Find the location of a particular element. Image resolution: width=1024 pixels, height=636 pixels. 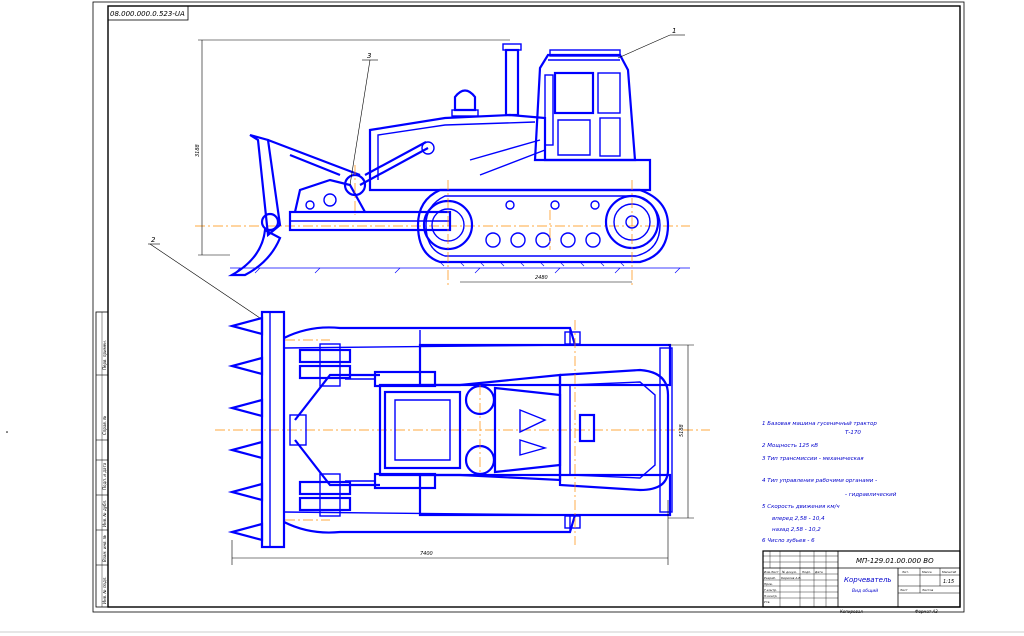

sheets-label: Листов is located at coordinates (927, 590).